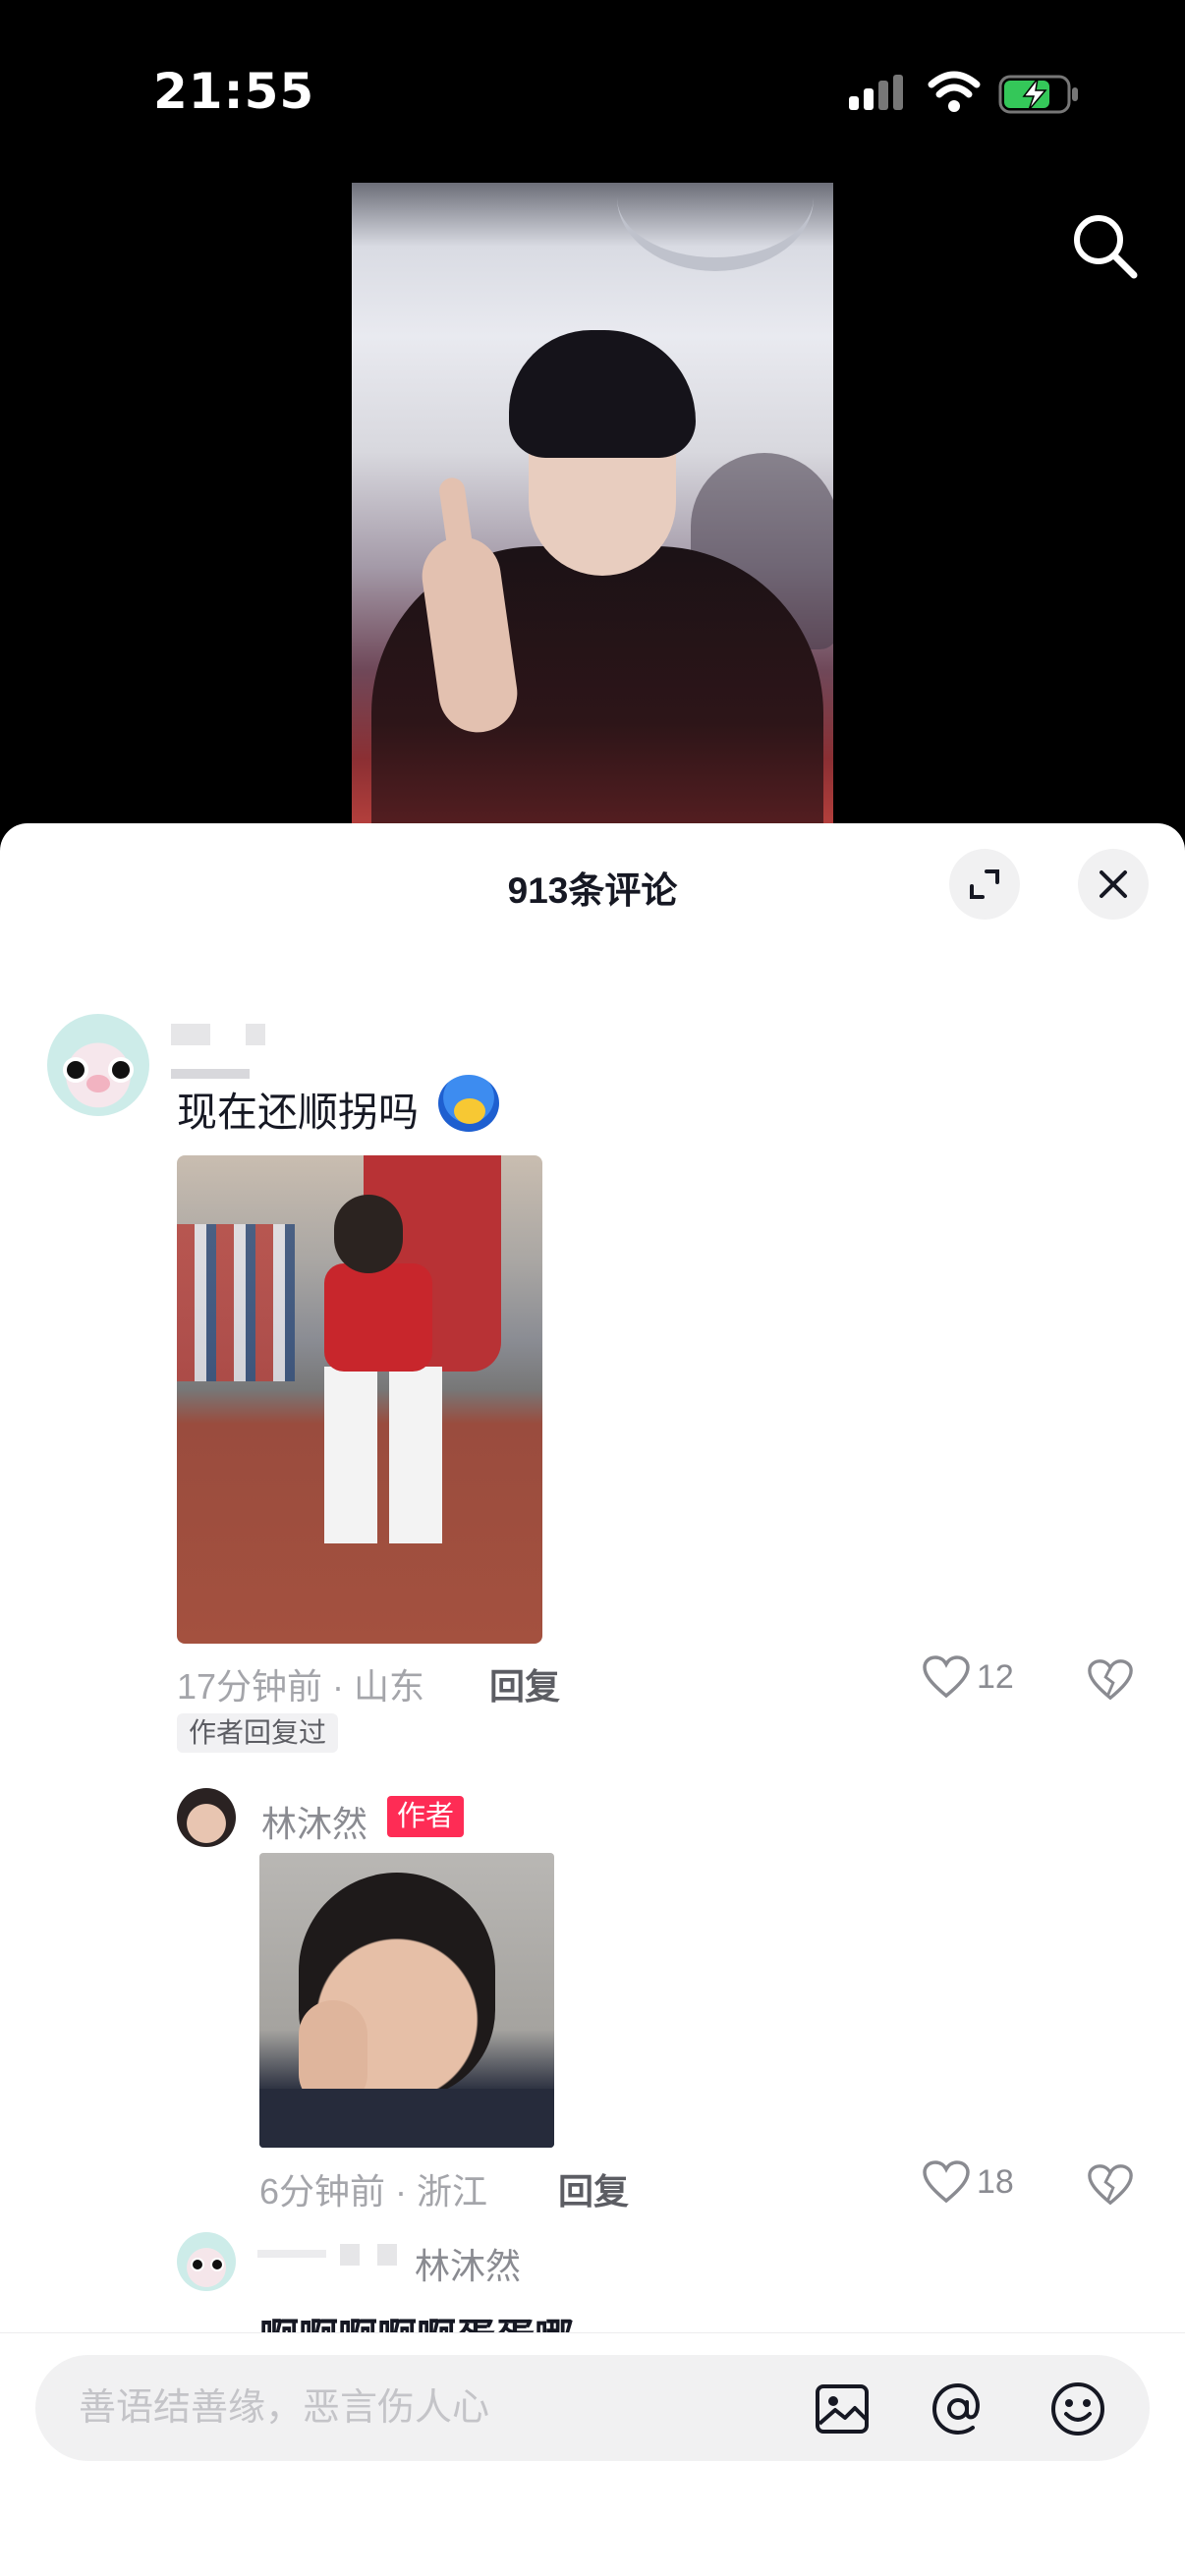  I want to click on sub-reply-avatar, so click(207, 2261).